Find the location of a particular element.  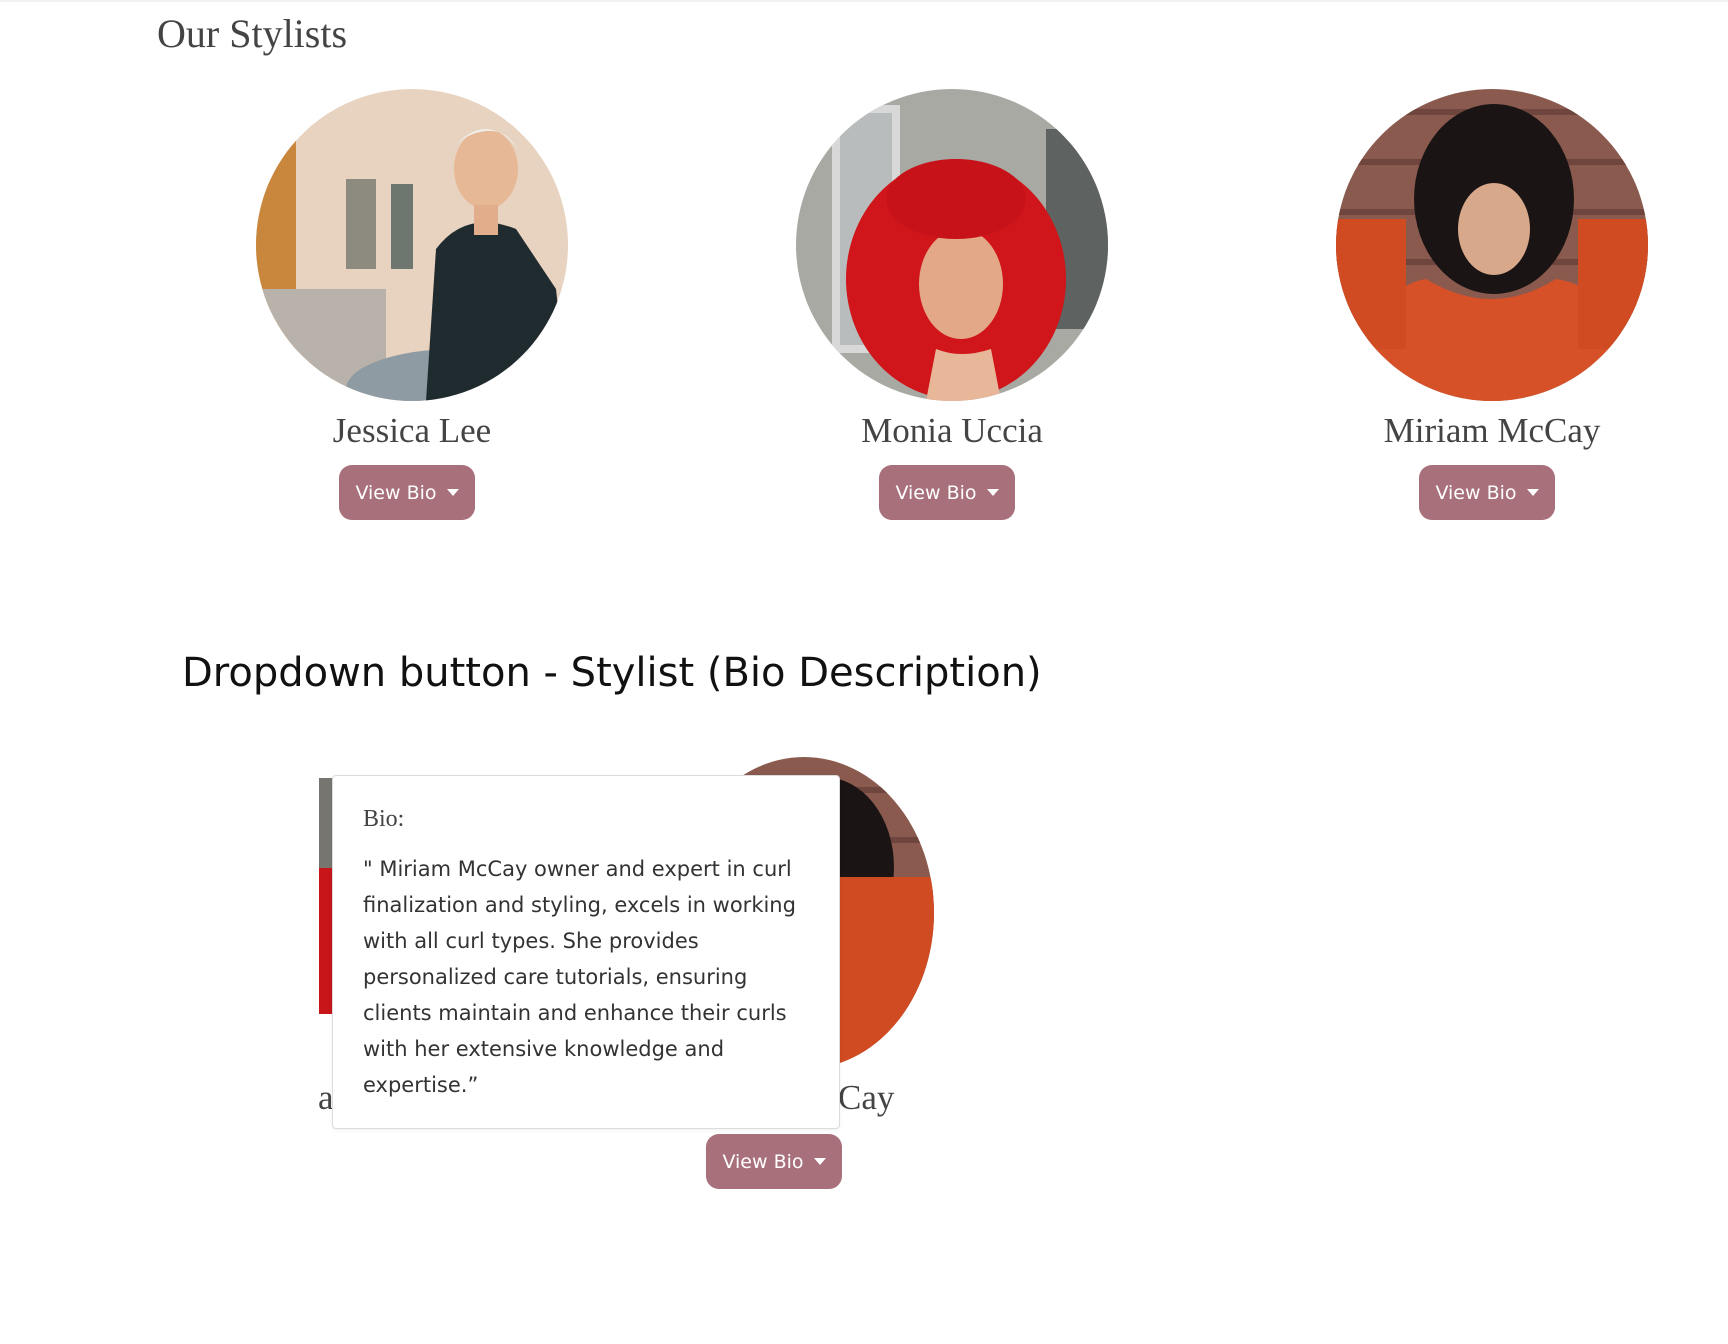

stylist-name-fragment: Cay is located at coordinates (866, 1097).